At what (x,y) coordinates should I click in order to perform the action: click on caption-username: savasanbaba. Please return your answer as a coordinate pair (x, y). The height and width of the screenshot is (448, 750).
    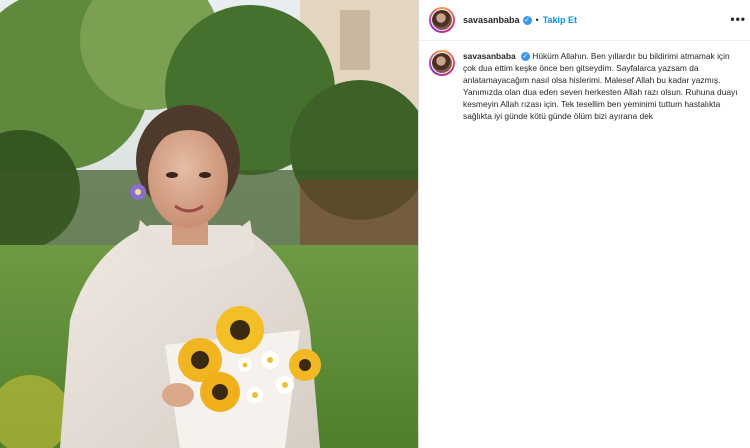
    Looking at the image, I should click on (489, 56).